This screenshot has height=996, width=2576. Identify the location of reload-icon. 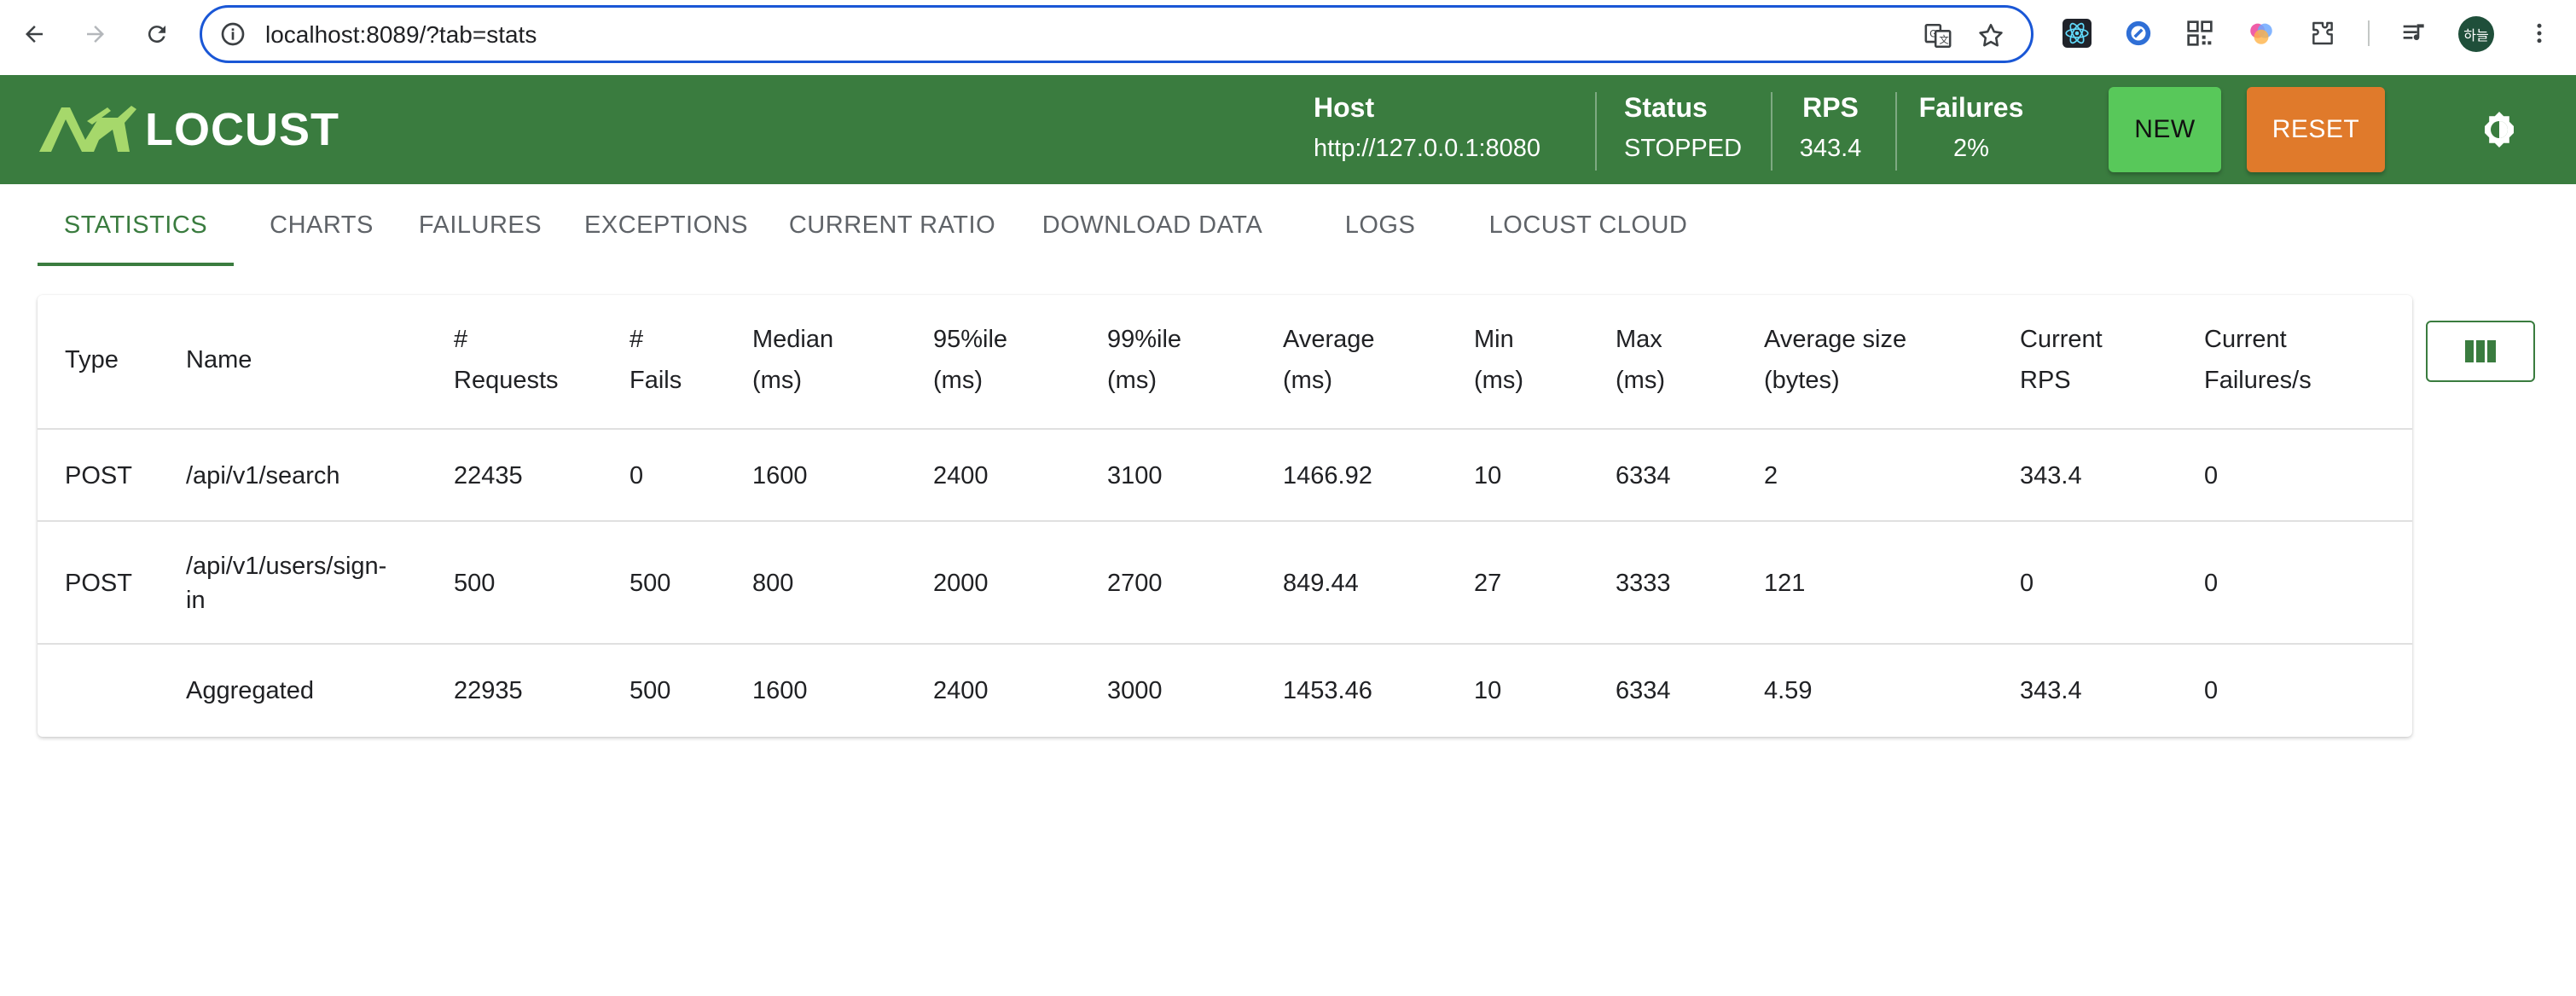
(156, 34).